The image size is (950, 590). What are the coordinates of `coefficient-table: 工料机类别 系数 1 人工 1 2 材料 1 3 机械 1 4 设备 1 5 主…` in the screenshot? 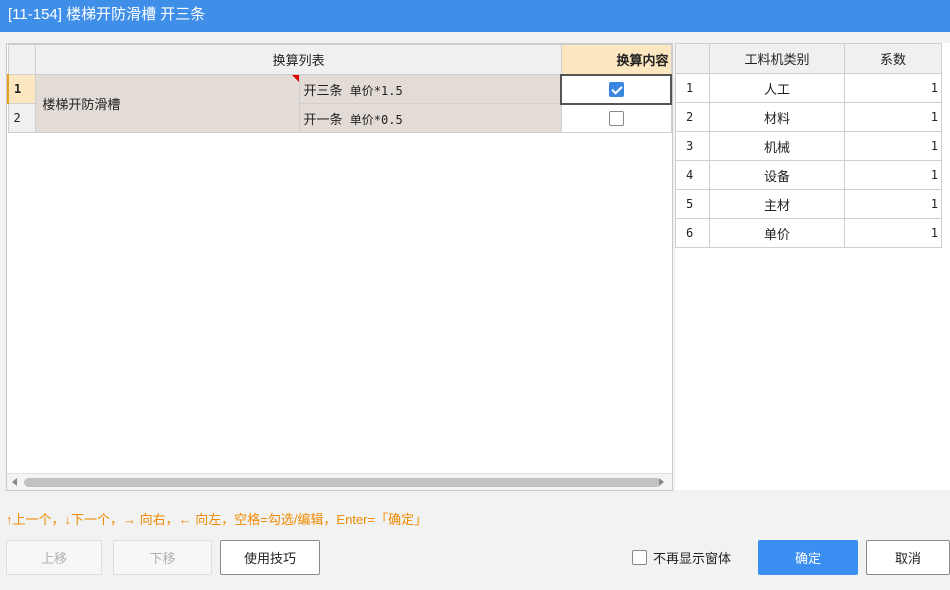 It's located at (808, 145).